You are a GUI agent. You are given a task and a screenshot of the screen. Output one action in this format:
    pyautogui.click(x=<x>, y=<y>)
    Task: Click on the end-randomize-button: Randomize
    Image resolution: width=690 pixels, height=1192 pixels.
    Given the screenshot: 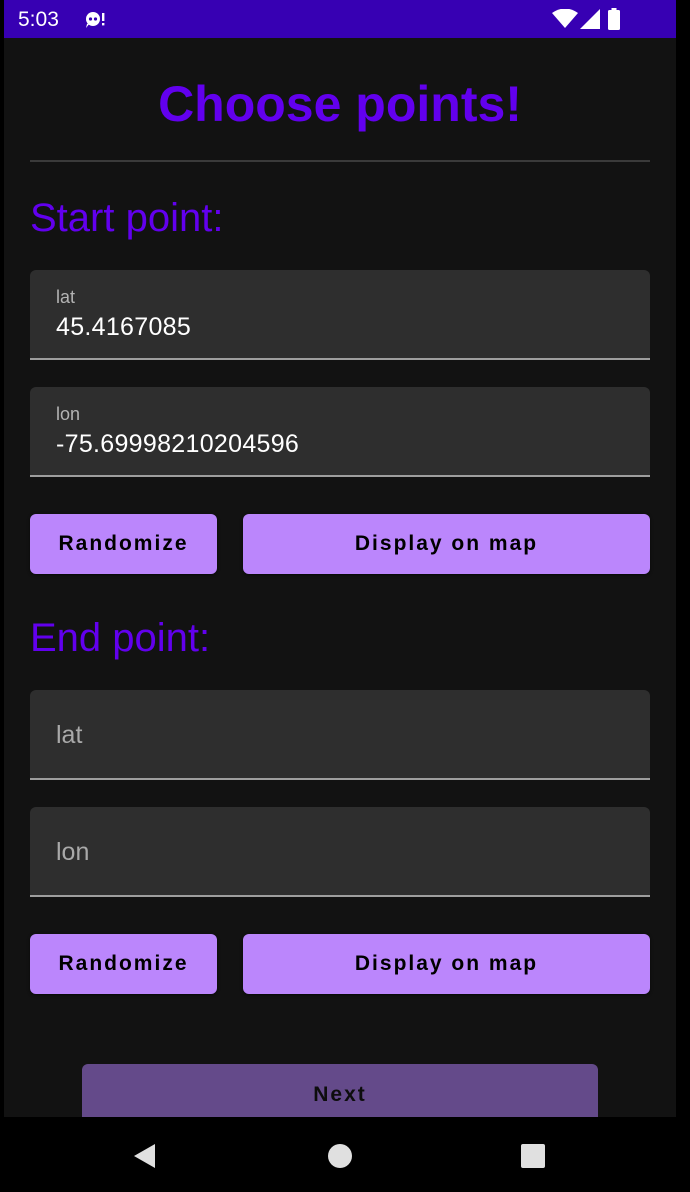 What is the action you would take?
    pyautogui.click(x=123, y=964)
    